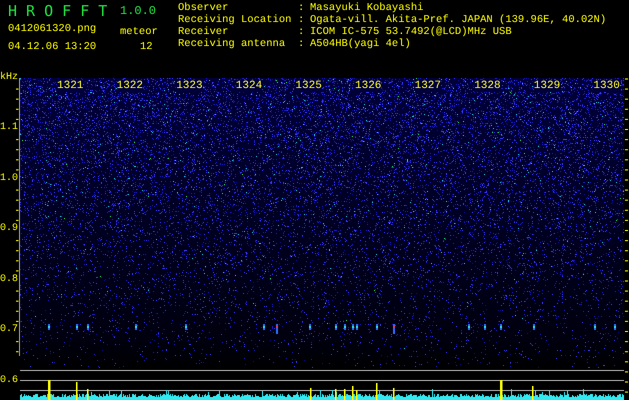 This screenshot has width=629, height=400. Describe the element at coordinates (70, 86) in the screenshot. I see `time-label: 1321` at that location.